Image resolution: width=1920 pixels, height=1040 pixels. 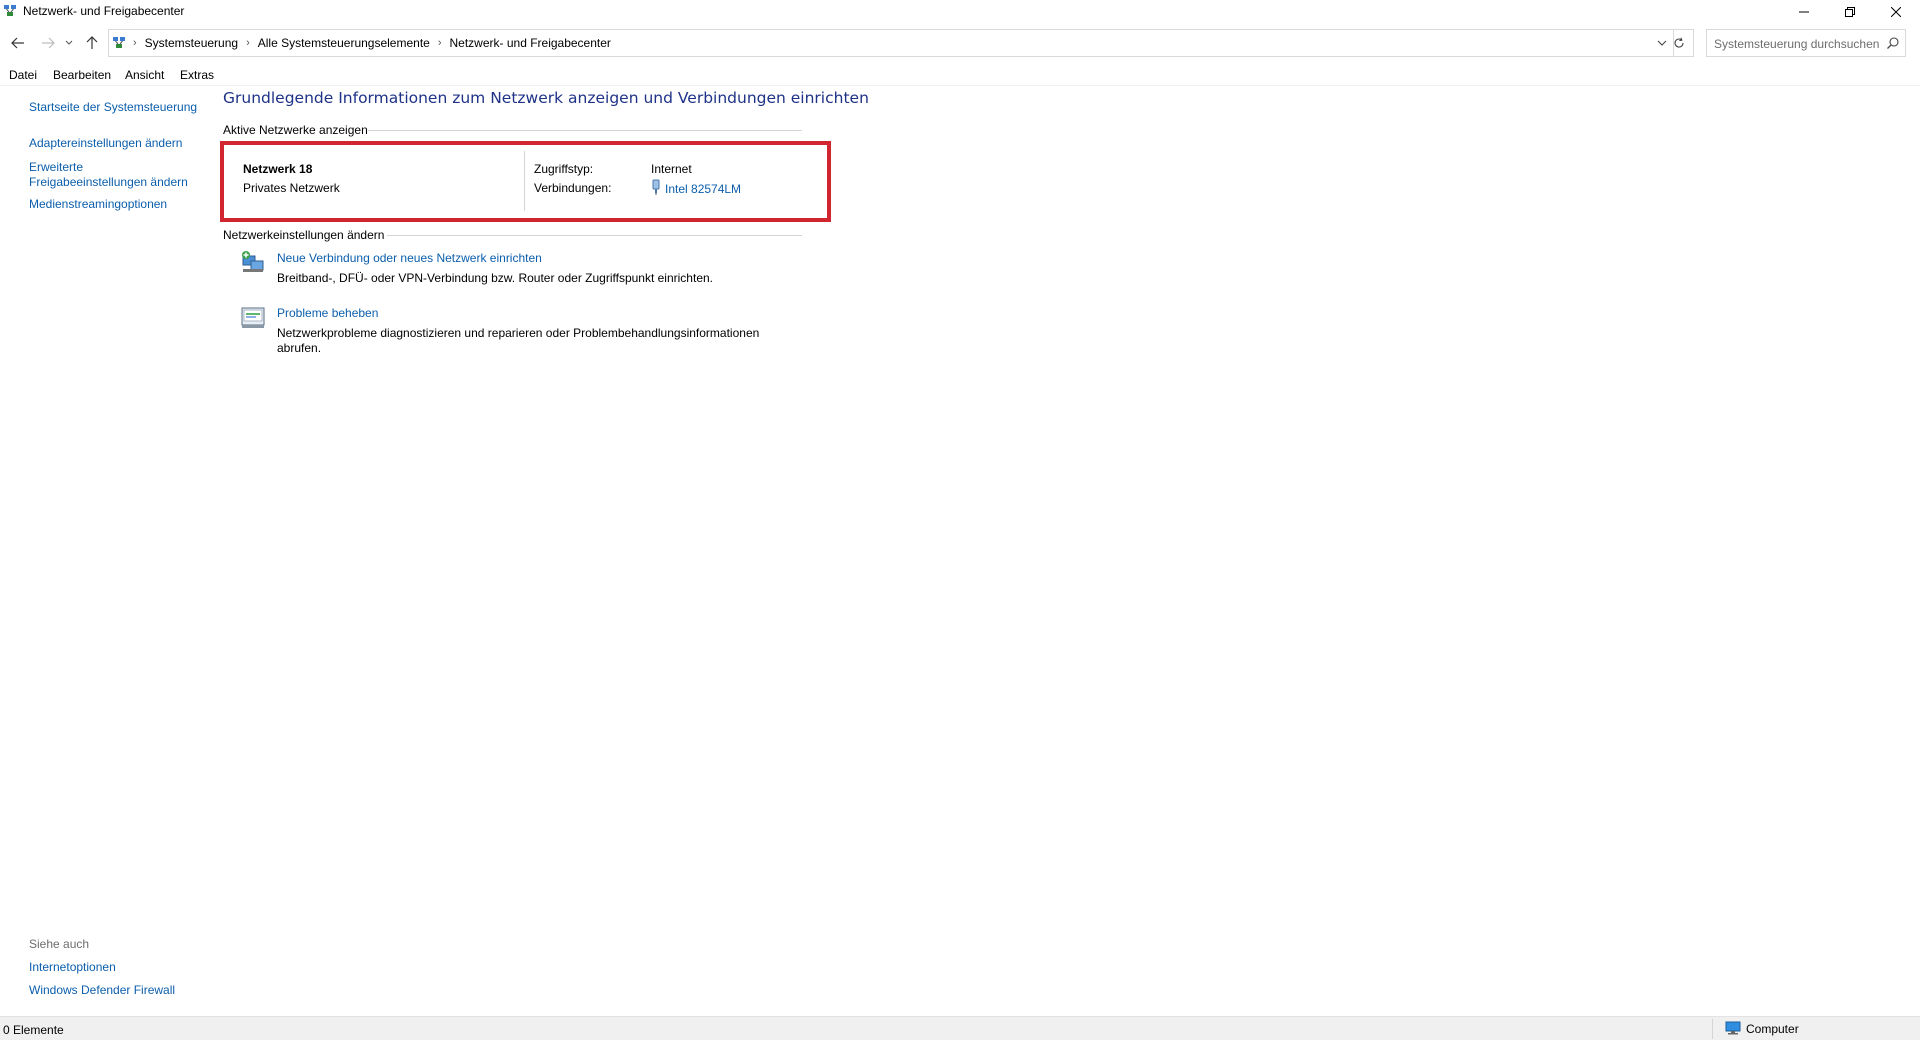 What do you see at coordinates (291, 188) in the screenshot?
I see `network-type: Privates Netzwerk` at bounding box center [291, 188].